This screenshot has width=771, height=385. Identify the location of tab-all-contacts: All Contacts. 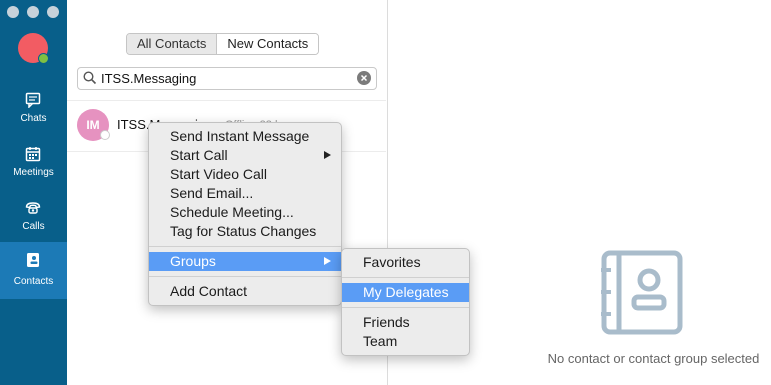
(172, 44).